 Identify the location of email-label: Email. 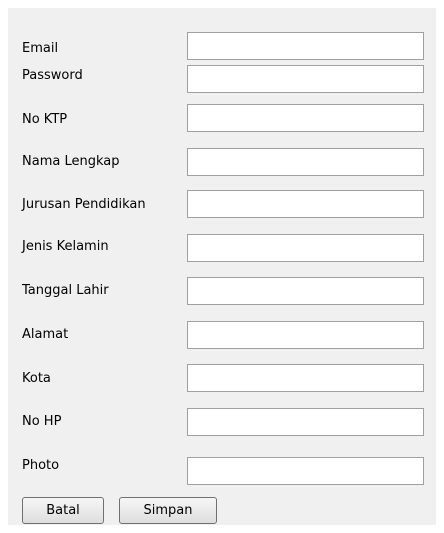
(40, 48).